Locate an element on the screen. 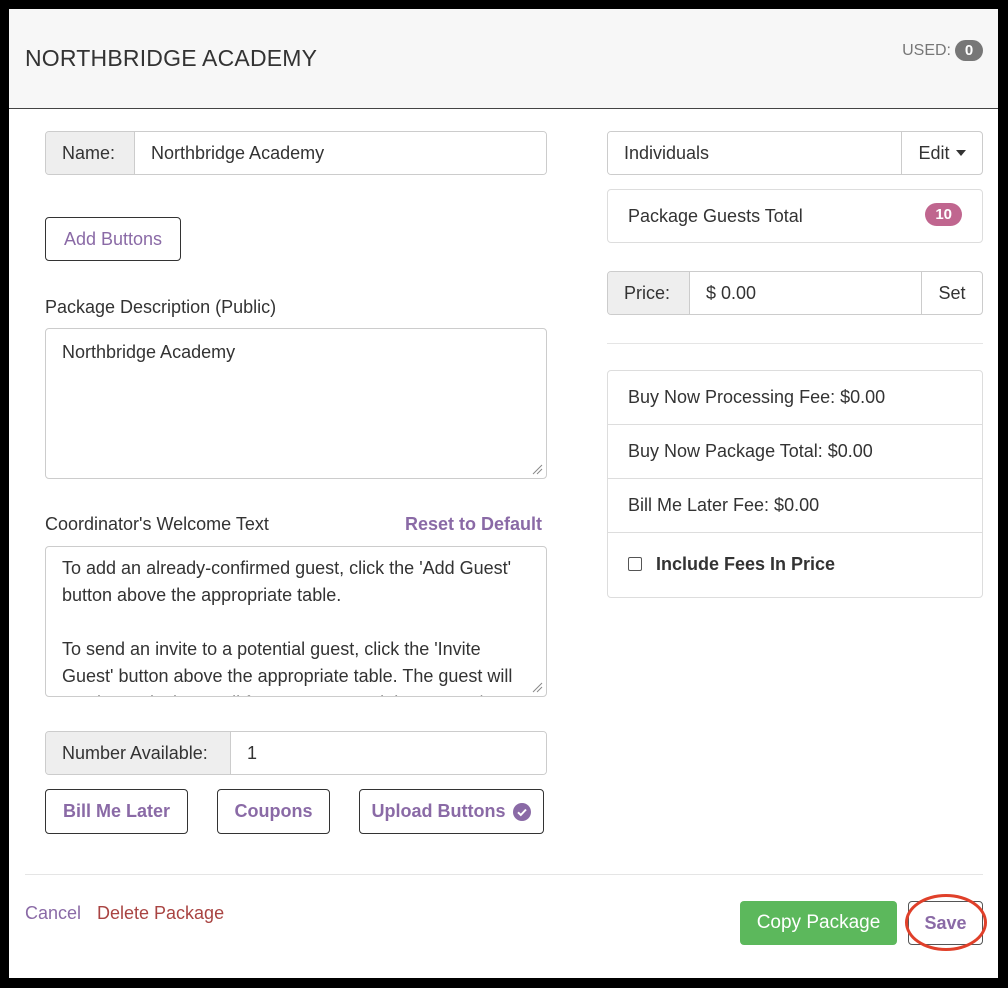 This screenshot has width=1008, height=988. guests-total-label: Package Guests Total is located at coordinates (715, 216).